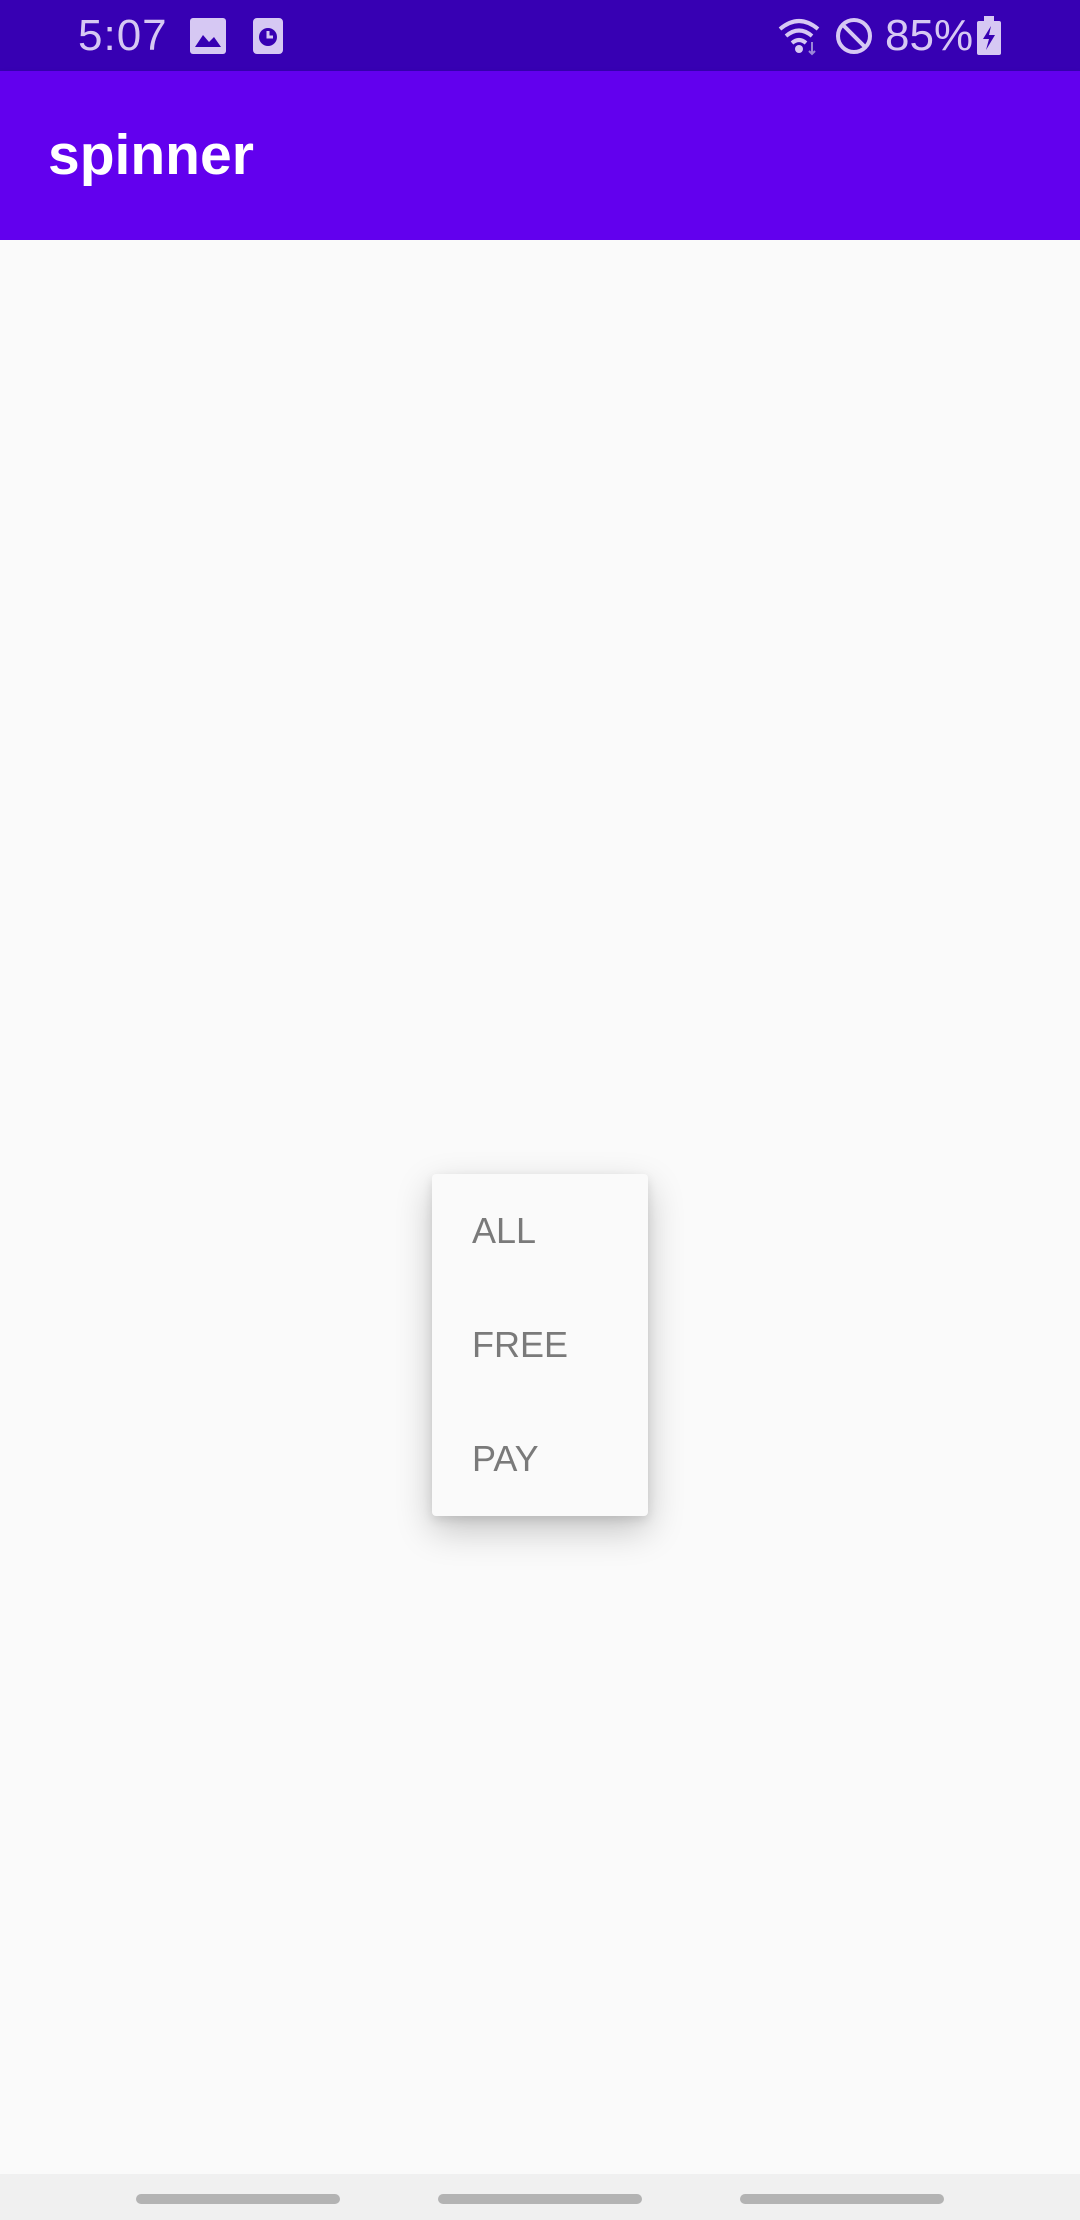  Describe the element at coordinates (540, 1231) in the screenshot. I see `spinner-option-all: ALL` at that location.